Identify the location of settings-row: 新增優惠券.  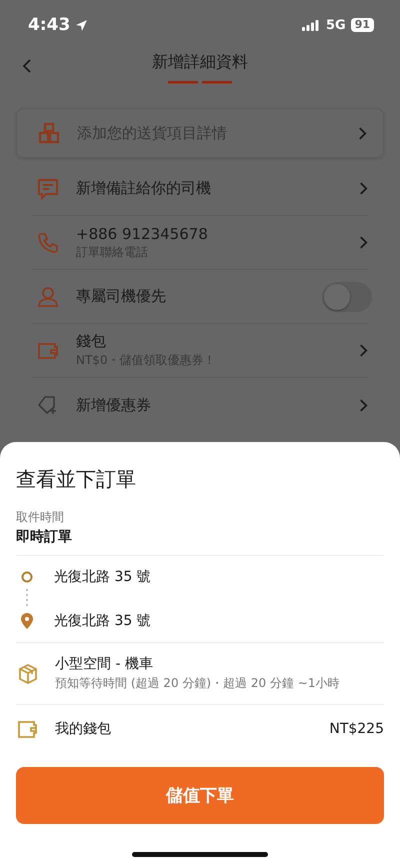
(200, 405).